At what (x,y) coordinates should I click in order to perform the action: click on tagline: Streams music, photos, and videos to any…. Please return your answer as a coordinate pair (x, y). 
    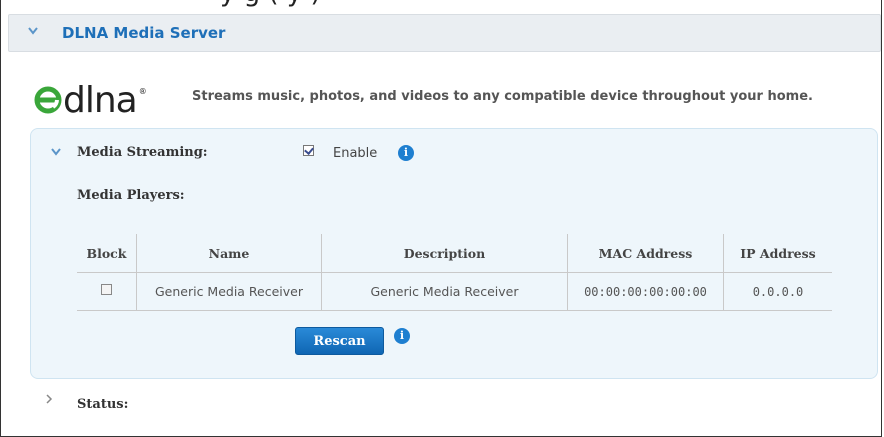
    Looking at the image, I should click on (502, 96).